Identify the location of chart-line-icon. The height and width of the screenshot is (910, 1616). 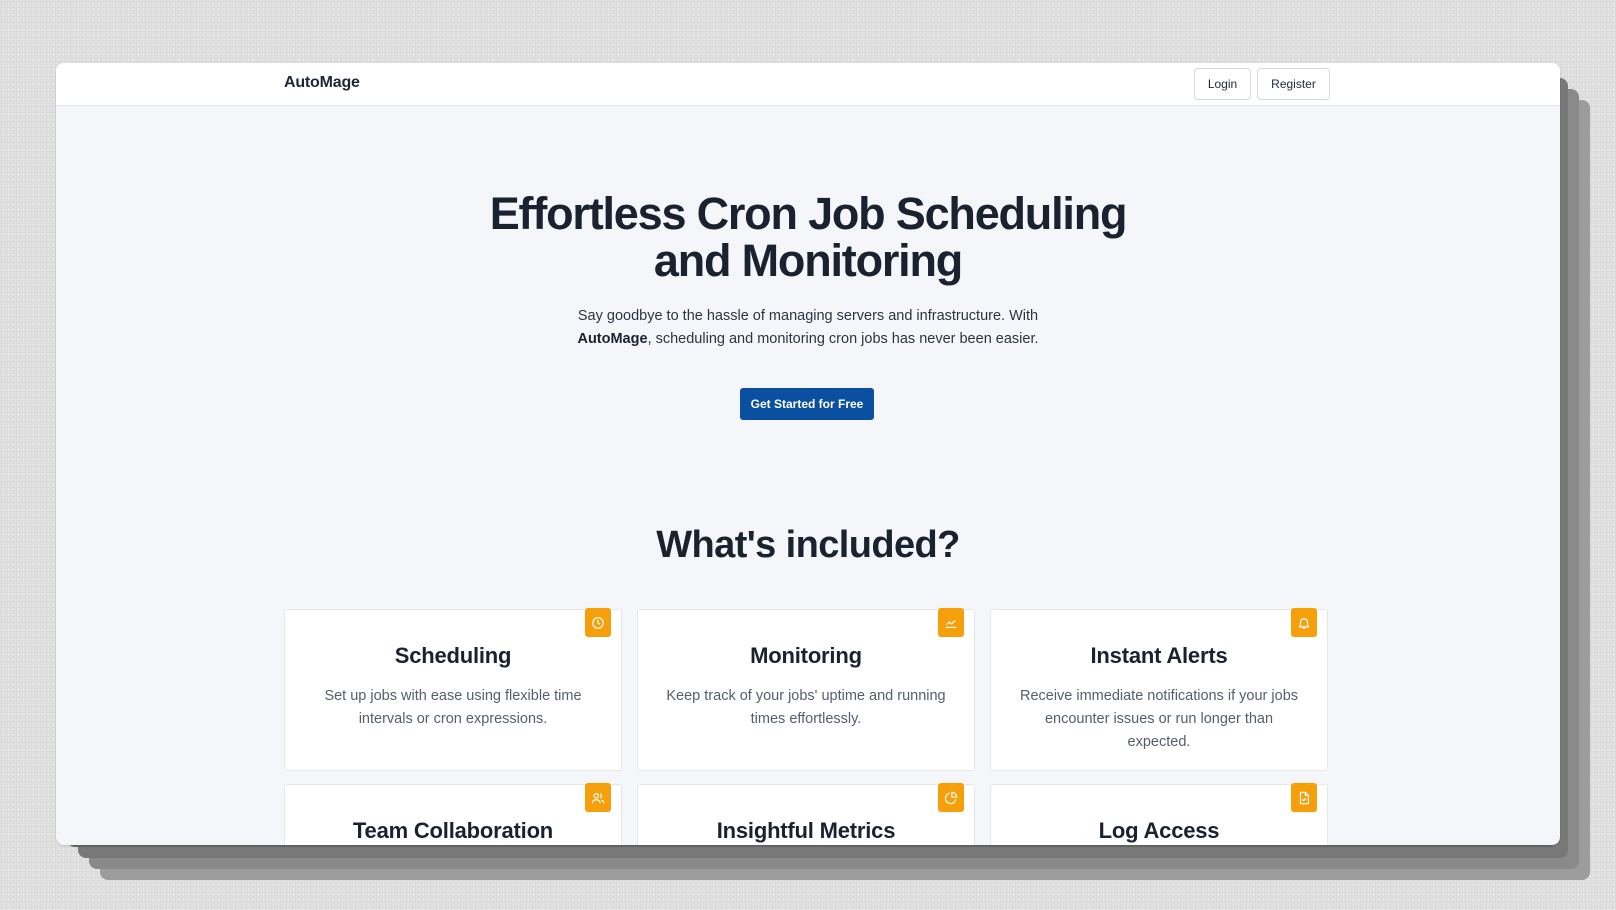
(951, 622).